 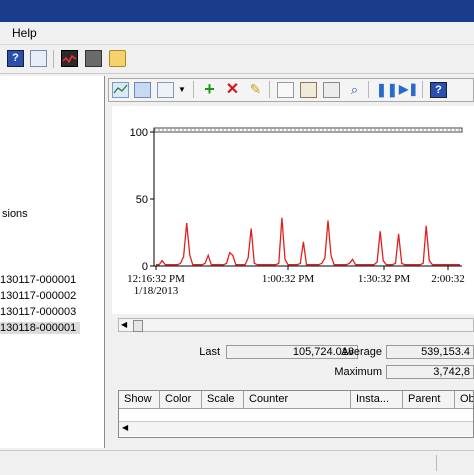 I want to click on change-graph-type-icon, so click(x=165, y=90).